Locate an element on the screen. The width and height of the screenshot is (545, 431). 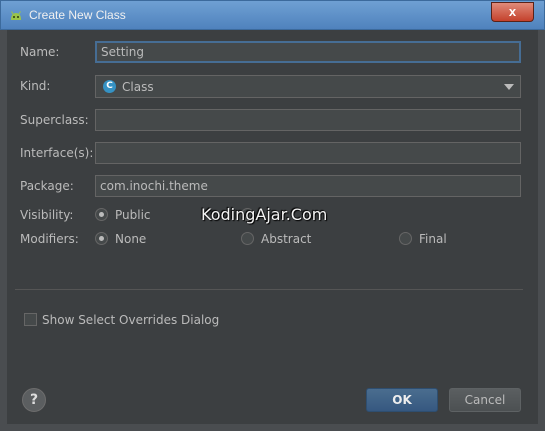
package-input is located at coordinates (308, 186).